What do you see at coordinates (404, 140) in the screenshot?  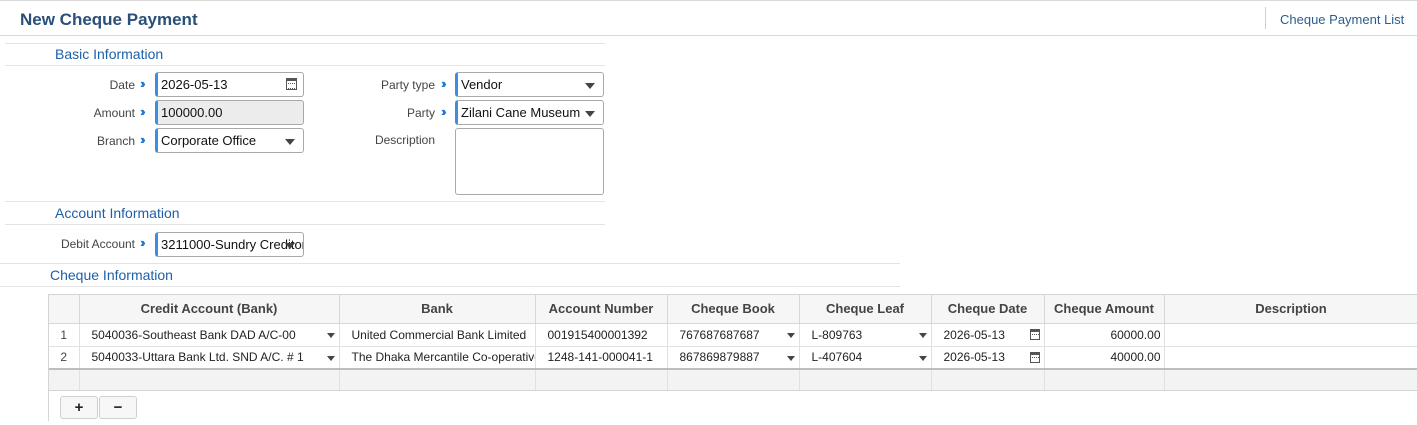 I see `description-label: Description` at bounding box center [404, 140].